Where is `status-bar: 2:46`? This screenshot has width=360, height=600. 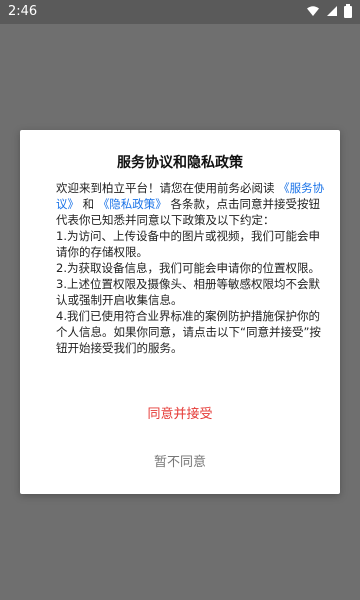
status-bar: 2:46 is located at coordinates (180, 12).